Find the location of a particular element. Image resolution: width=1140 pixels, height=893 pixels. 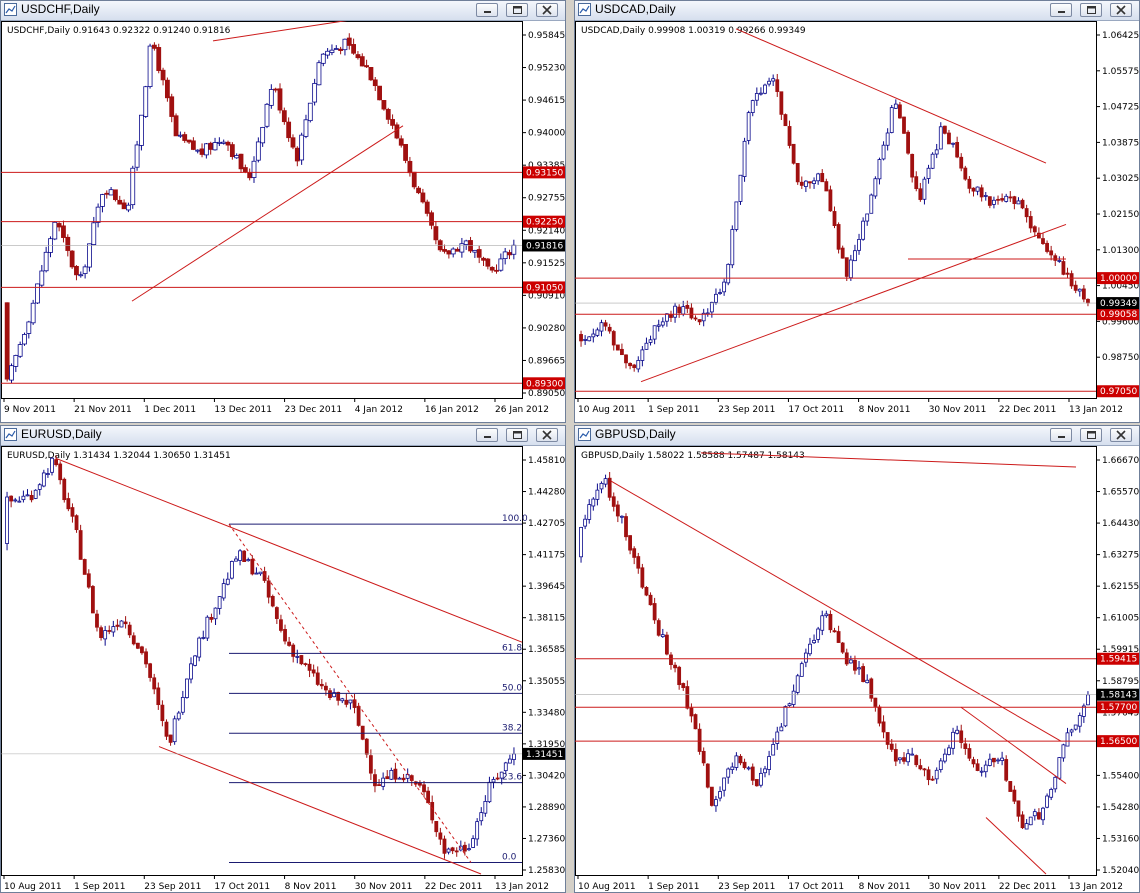

window-titlebar: USDCAD,Daily is located at coordinates (857, 11).